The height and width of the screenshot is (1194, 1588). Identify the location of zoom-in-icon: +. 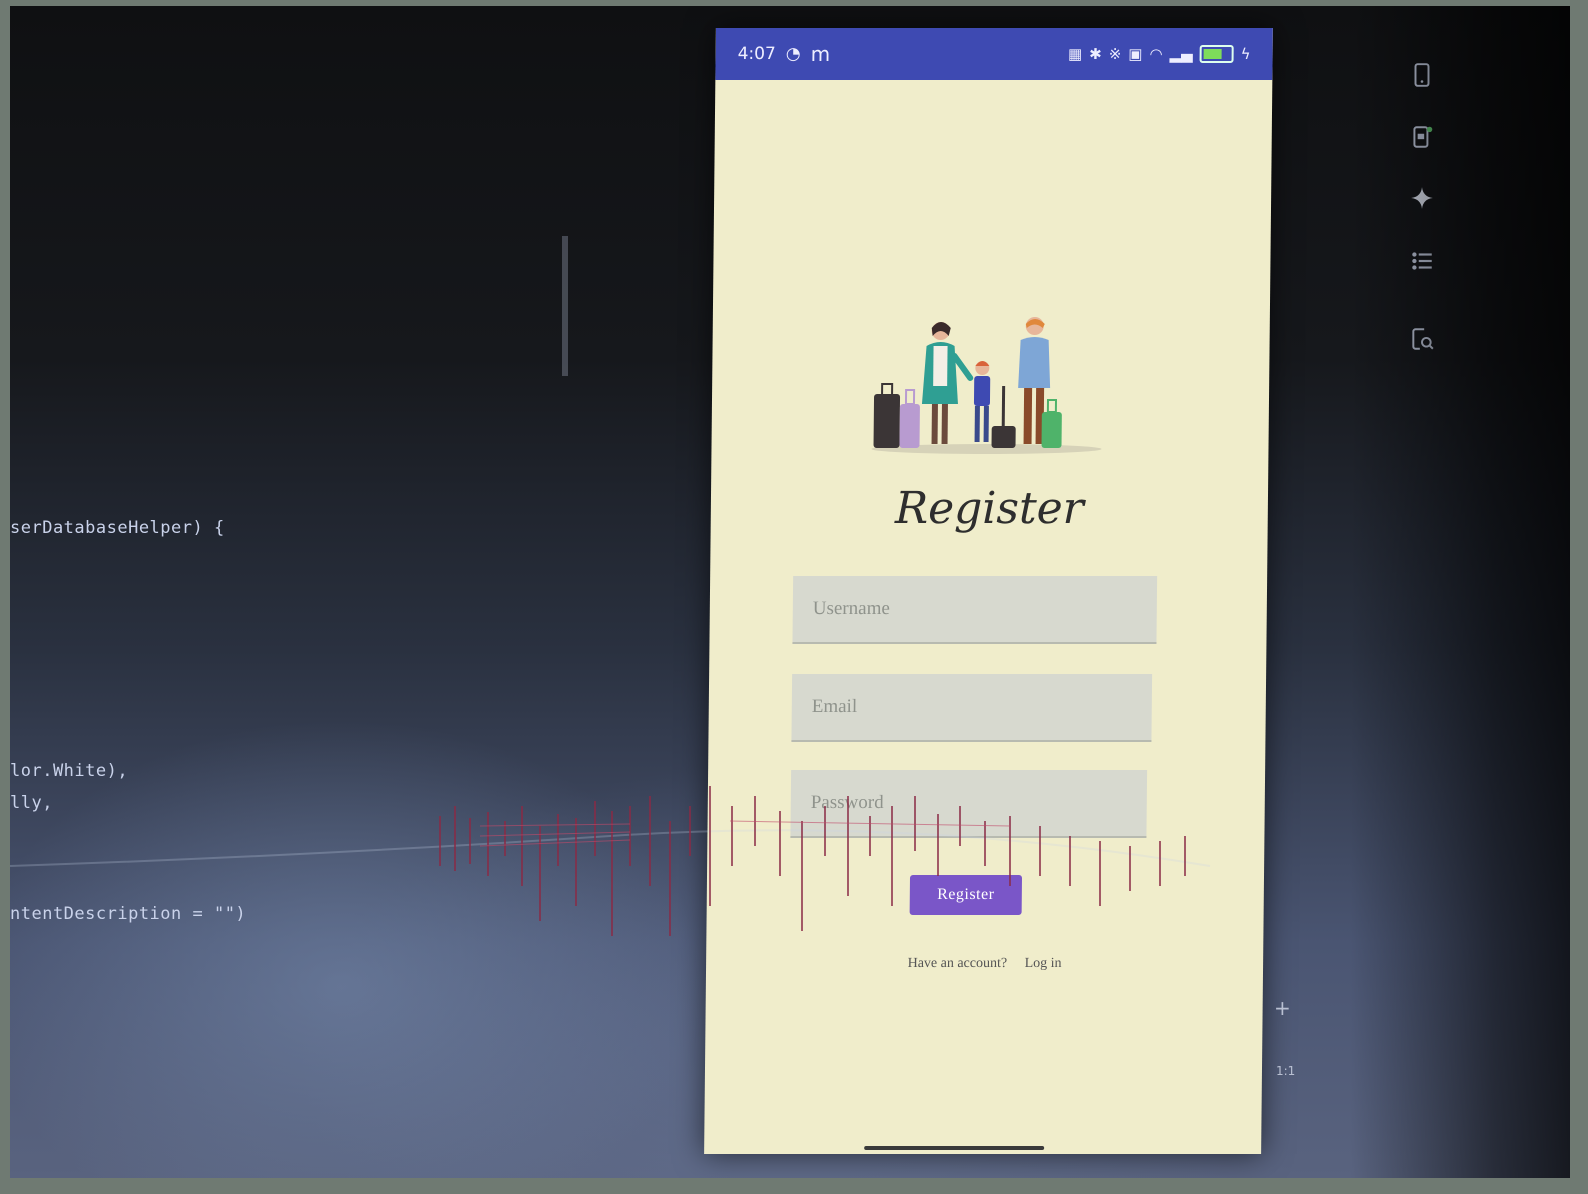
(1282, 1008).